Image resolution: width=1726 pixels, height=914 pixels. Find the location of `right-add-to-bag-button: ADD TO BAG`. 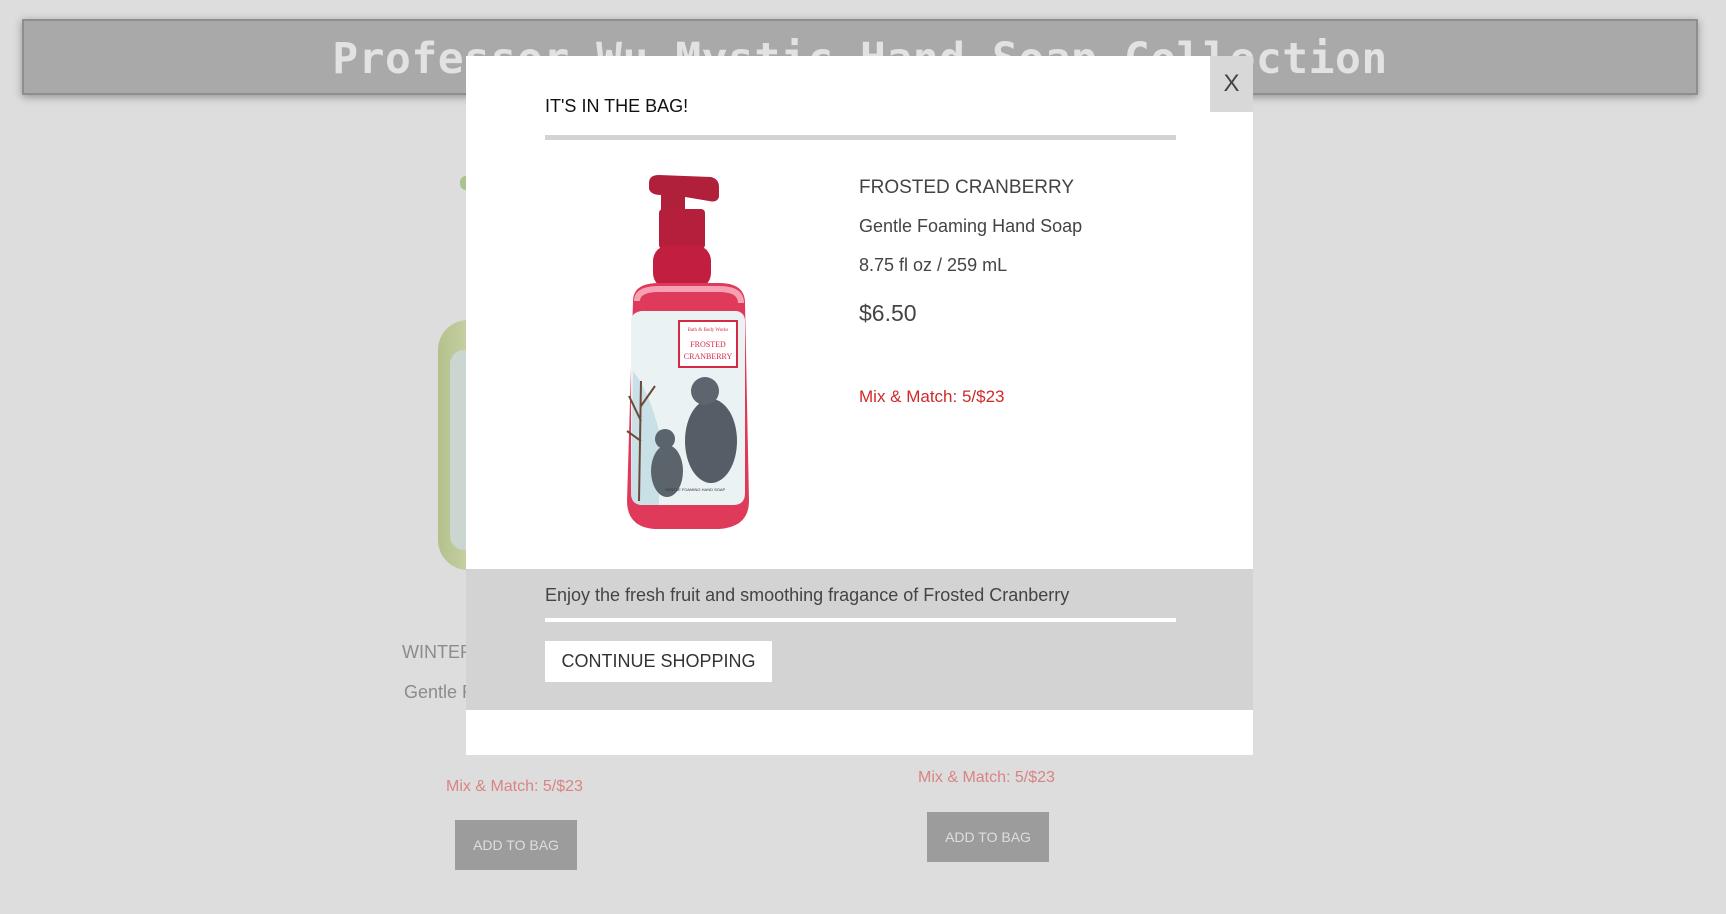

right-add-to-bag-button: ADD TO BAG is located at coordinates (988, 837).